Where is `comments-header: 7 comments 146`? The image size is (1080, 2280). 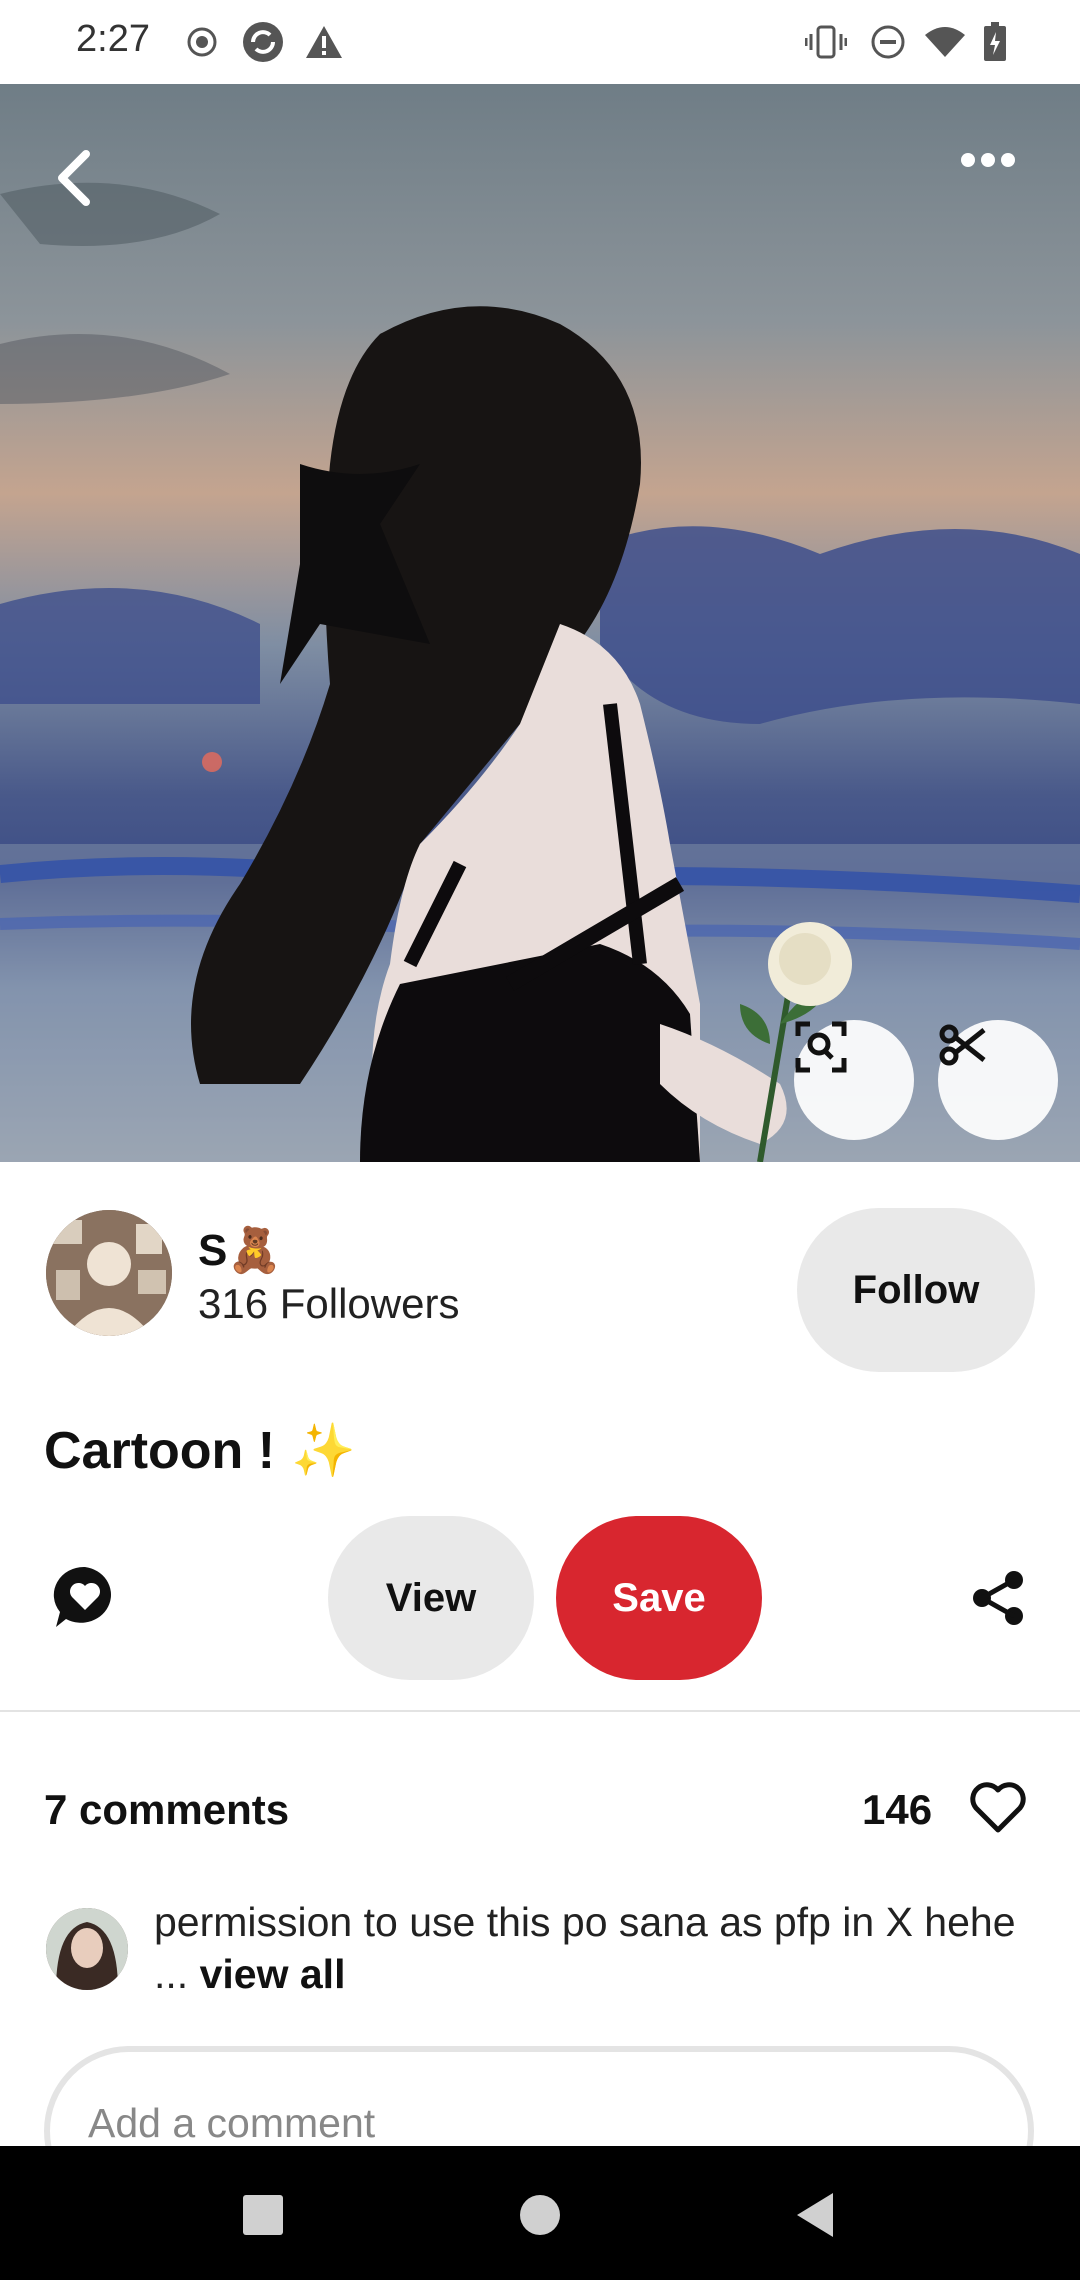
comments-header: 7 comments 146 is located at coordinates (540, 1813).